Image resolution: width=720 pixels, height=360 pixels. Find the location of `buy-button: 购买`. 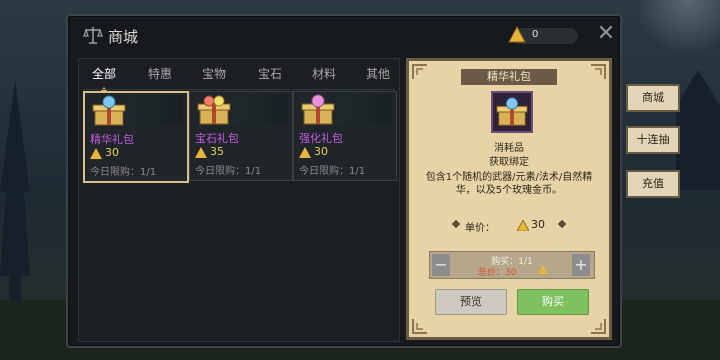

buy-button: 购买 is located at coordinates (553, 302).